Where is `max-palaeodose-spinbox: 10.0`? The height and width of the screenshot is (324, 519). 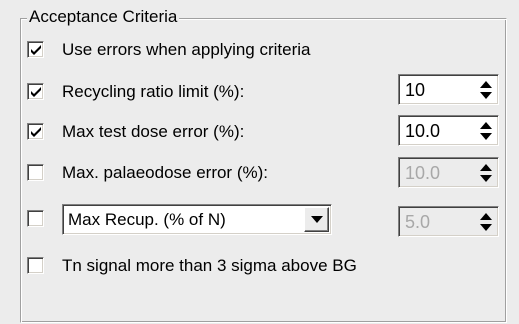
max-palaeodose-spinbox: 10.0 is located at coordinates (448, 172).